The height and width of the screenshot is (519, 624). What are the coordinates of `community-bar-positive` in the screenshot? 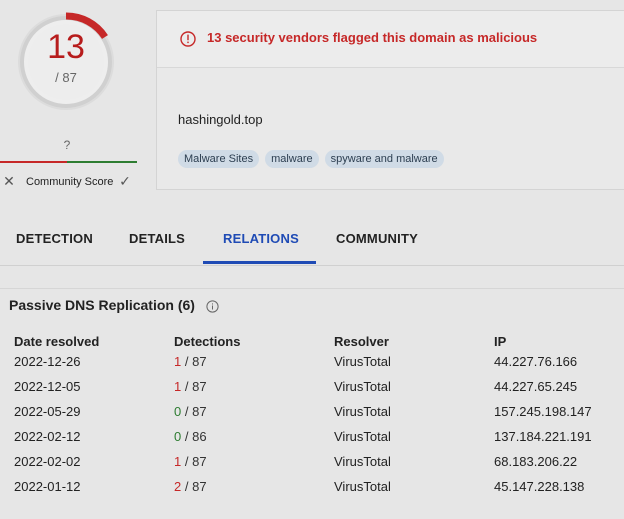 It's located at (102, 162).